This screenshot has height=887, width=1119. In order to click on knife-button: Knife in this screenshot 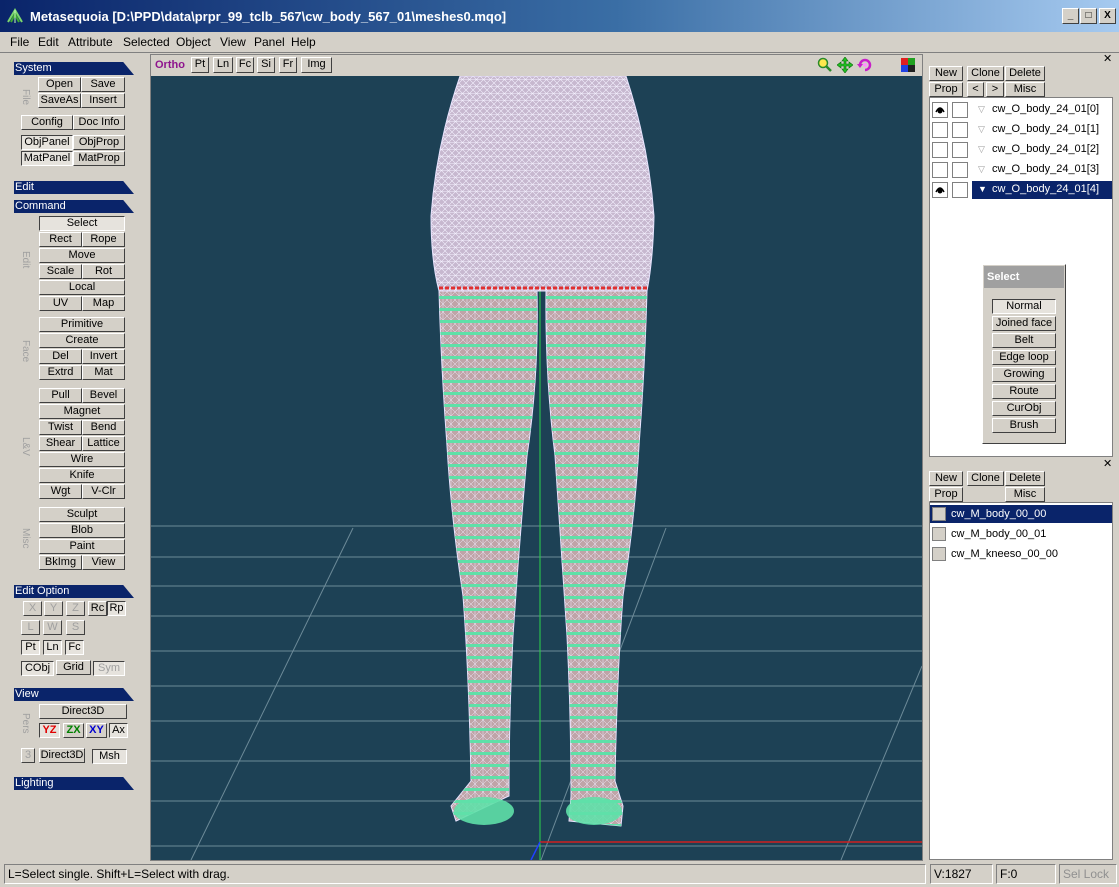, I will do `click(82, 475)`.